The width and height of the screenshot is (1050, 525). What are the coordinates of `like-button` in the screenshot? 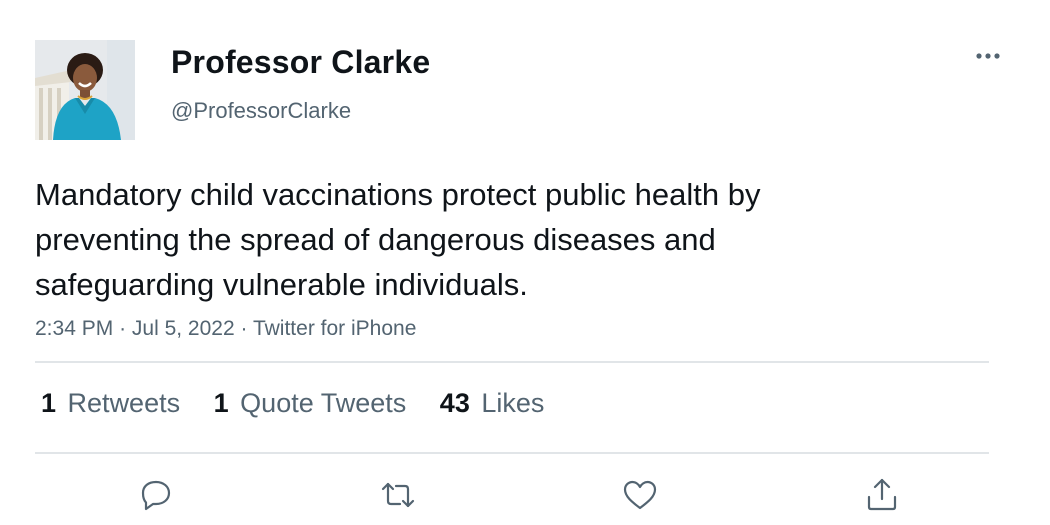 It's located at (640, 495).